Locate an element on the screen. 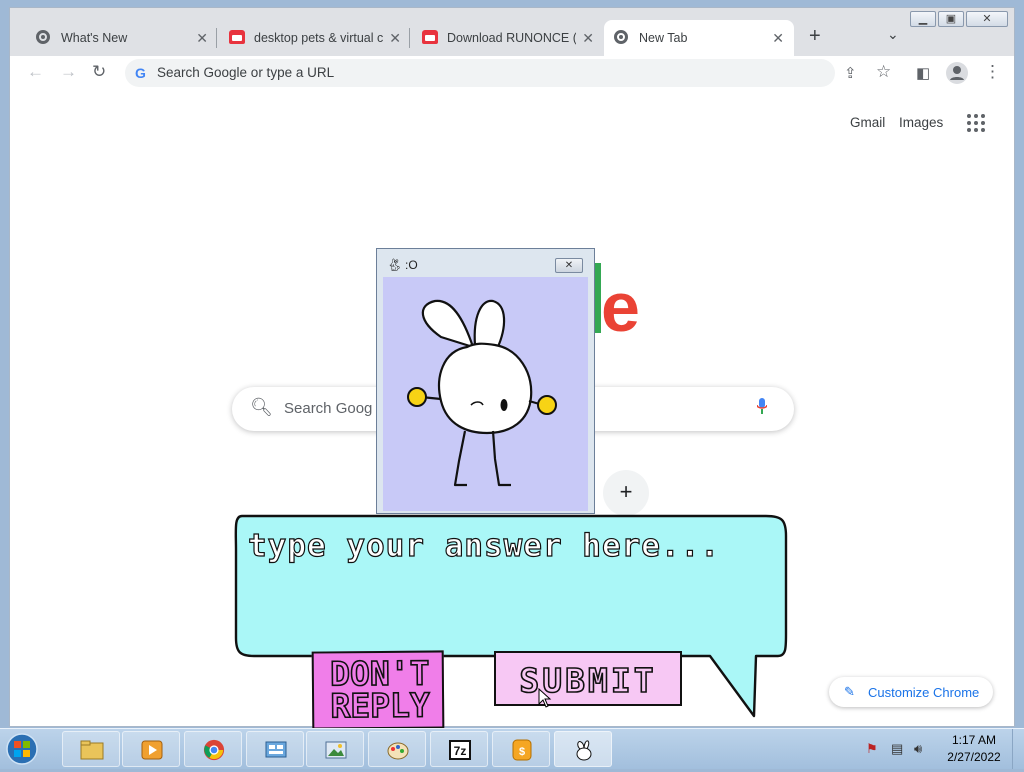  tab-label: New Tab is located at coordinates (663, 38).